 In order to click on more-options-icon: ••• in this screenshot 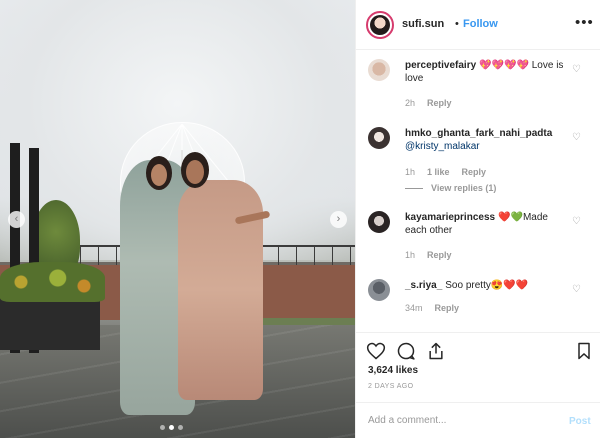, I will do `click(584, 22)`.